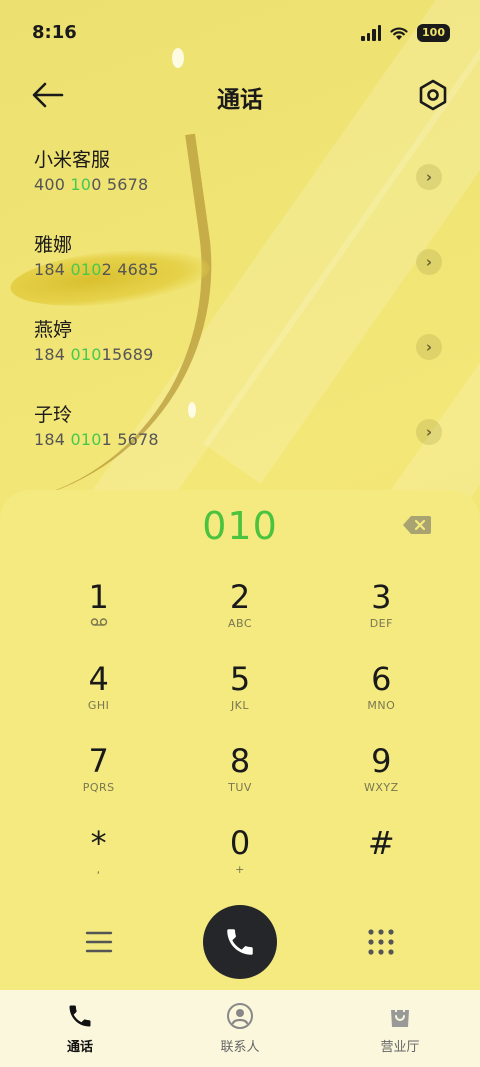 This screenshot has height=1067, width=480. Describe the element at coordinates (98, 701) in the screenshot. I see `key-4: 4 GHI` at that location.